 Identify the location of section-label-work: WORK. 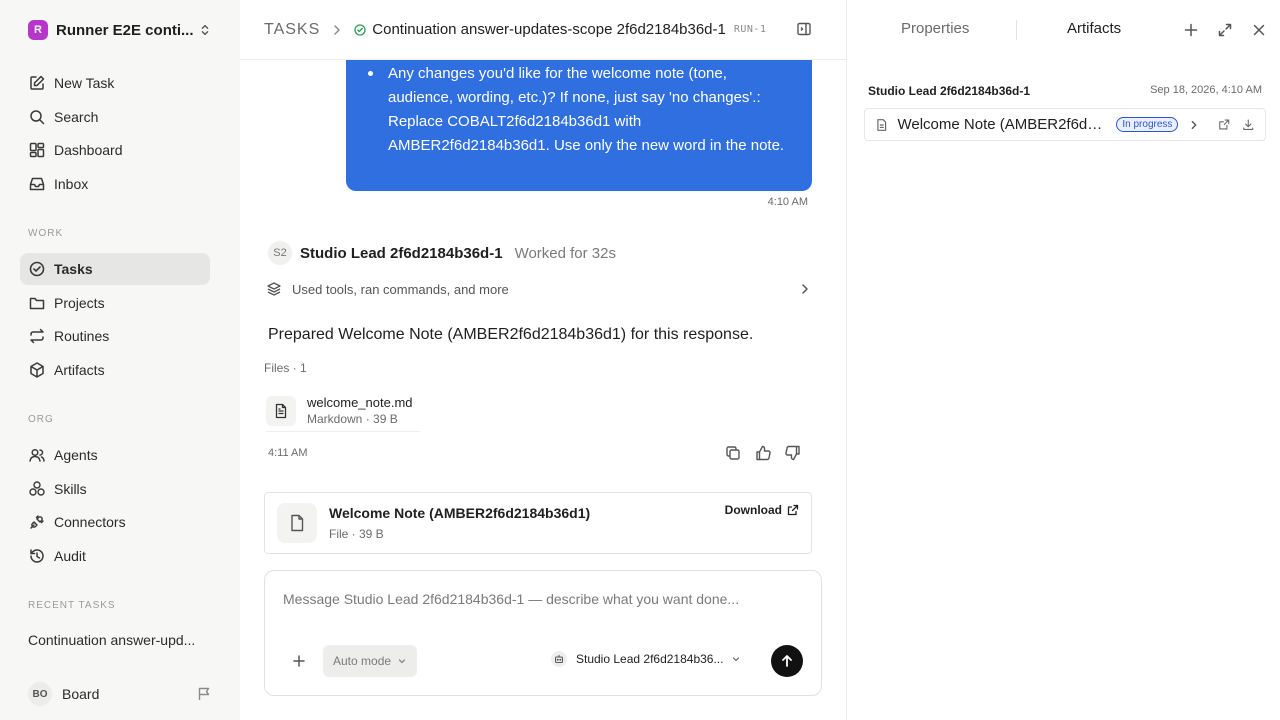
(46, 233).